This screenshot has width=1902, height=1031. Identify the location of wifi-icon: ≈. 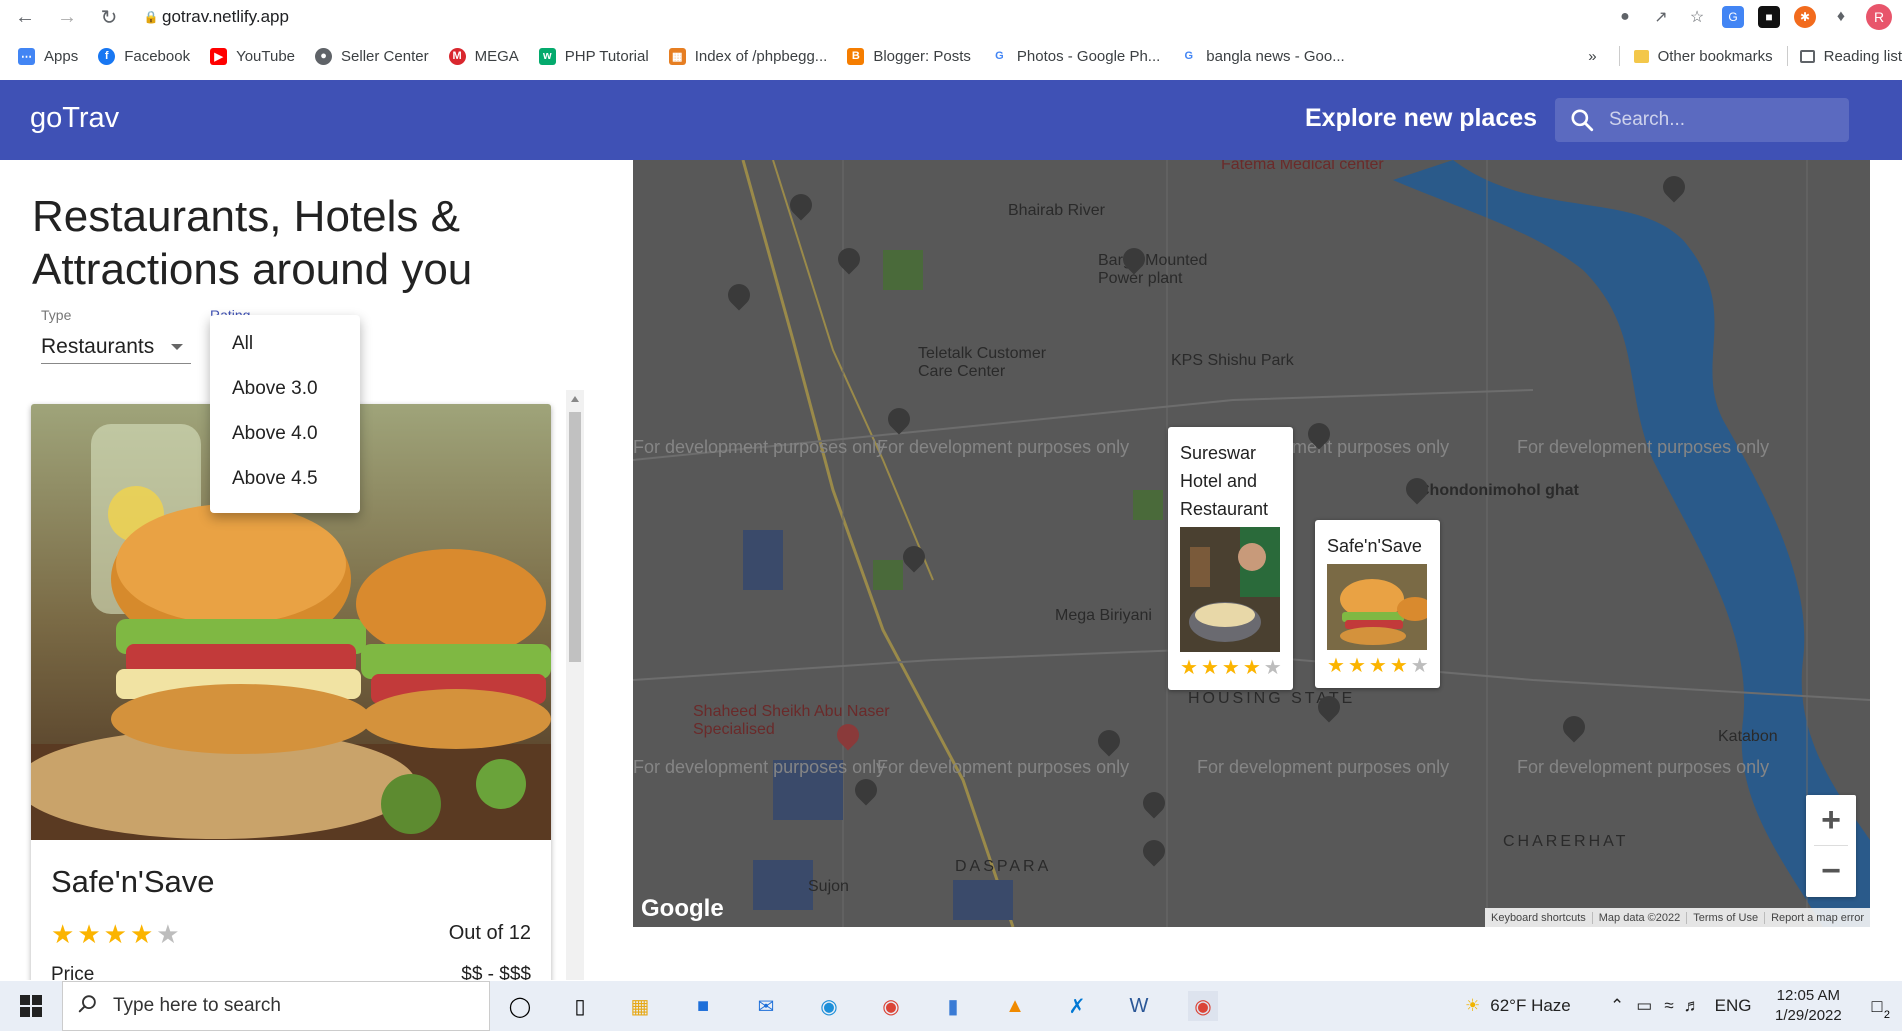
(1668, 1006).